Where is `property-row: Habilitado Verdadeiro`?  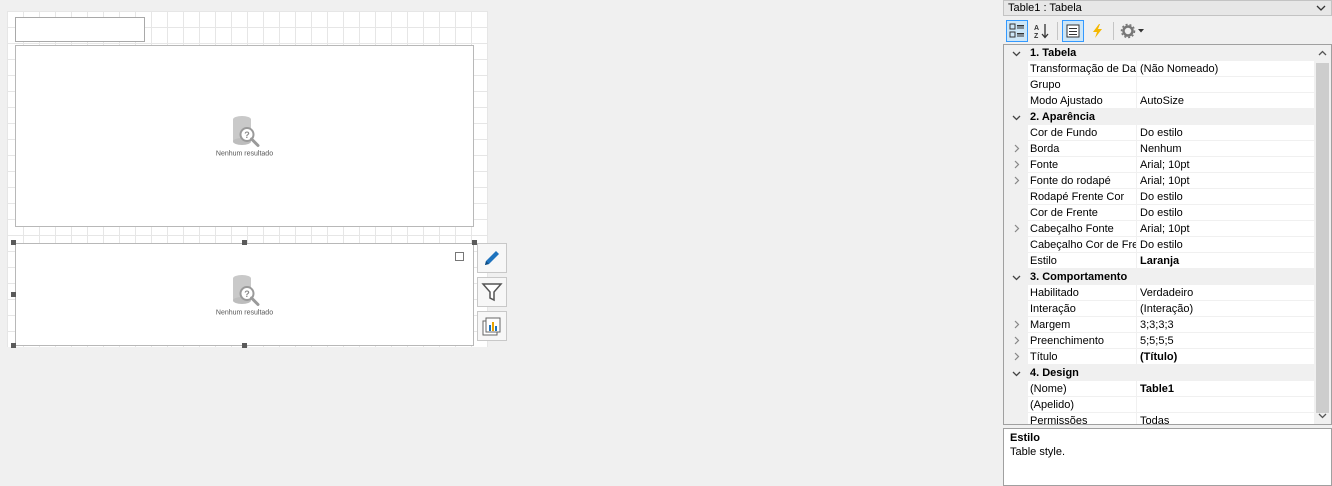
property-row: Habilitado Verdadeiro is located at coordinates (1159, 292).